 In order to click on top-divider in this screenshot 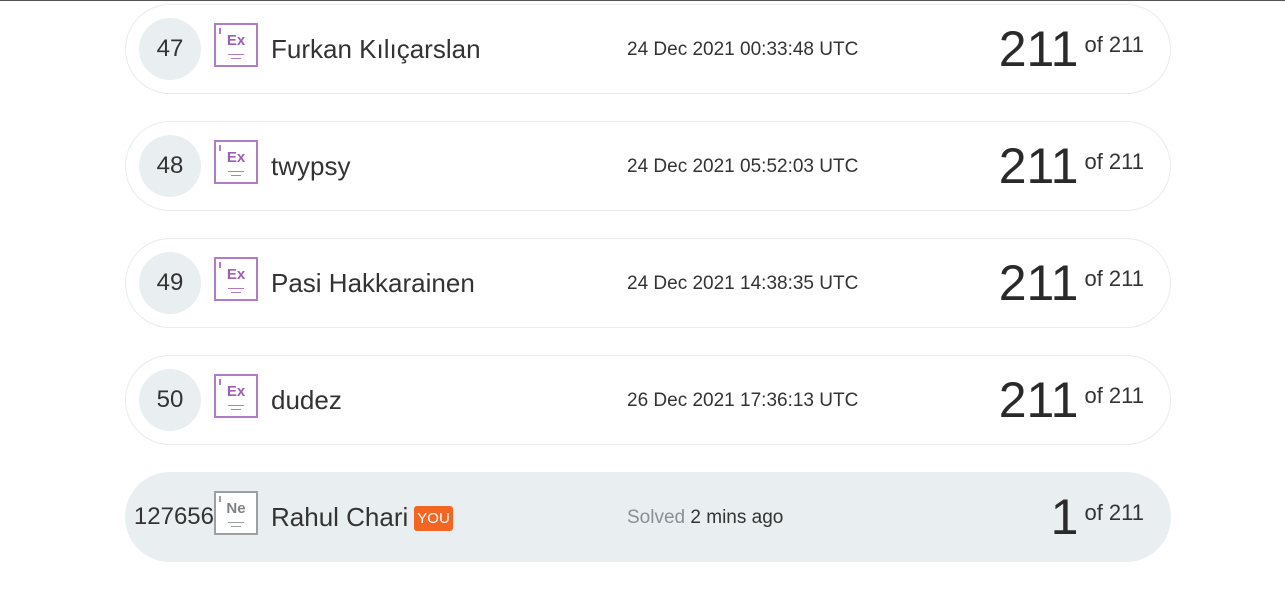, I will do `click(642, 0)`.